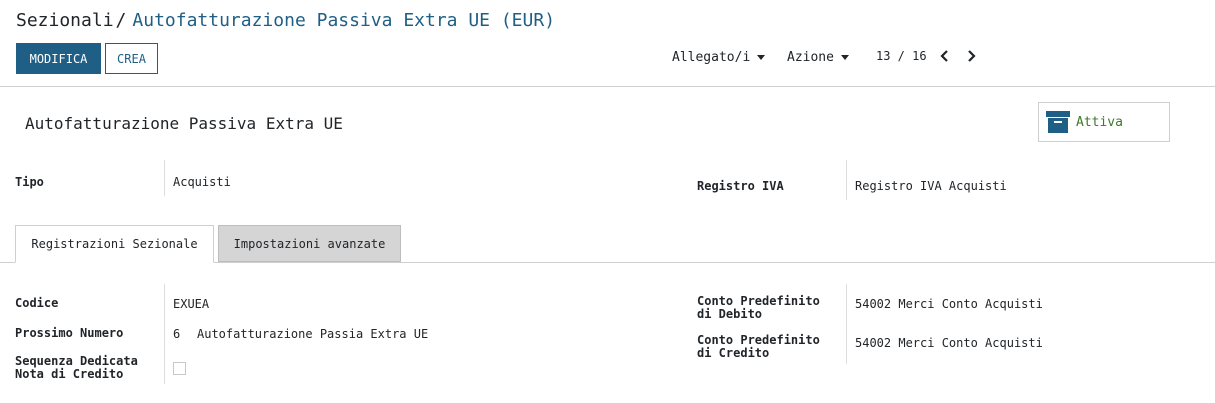  I want to click on tipo-label: Tipo, so click(29, 182).